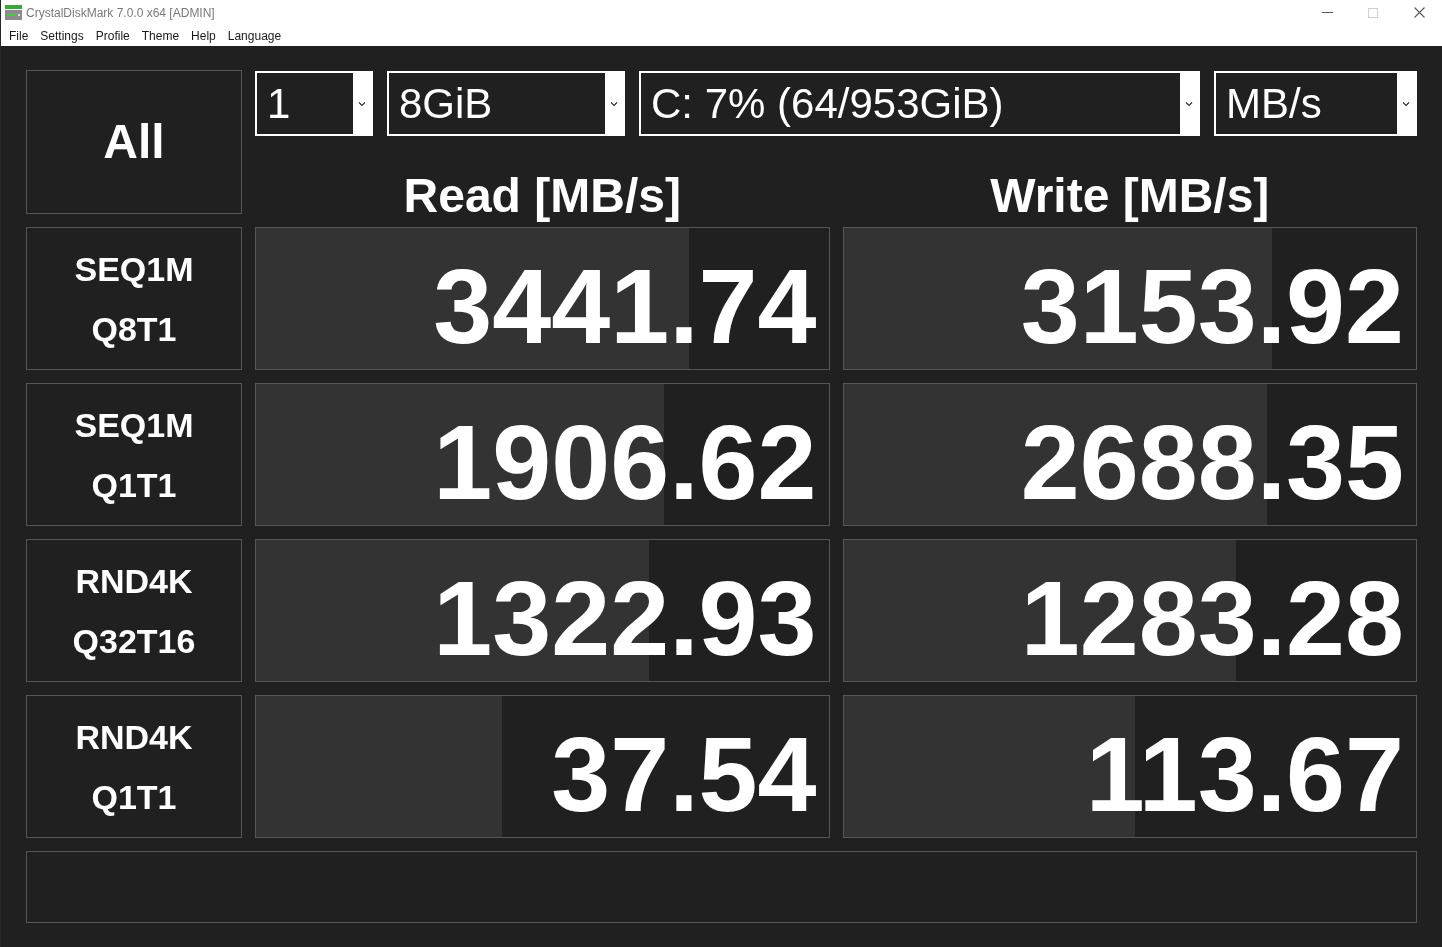 This screenshot has height=947, width=1442. Describe the element at coordinates (919, 103) in the screenshot. I see `dropdown: C: 7% (64/953GiB)` at that location.